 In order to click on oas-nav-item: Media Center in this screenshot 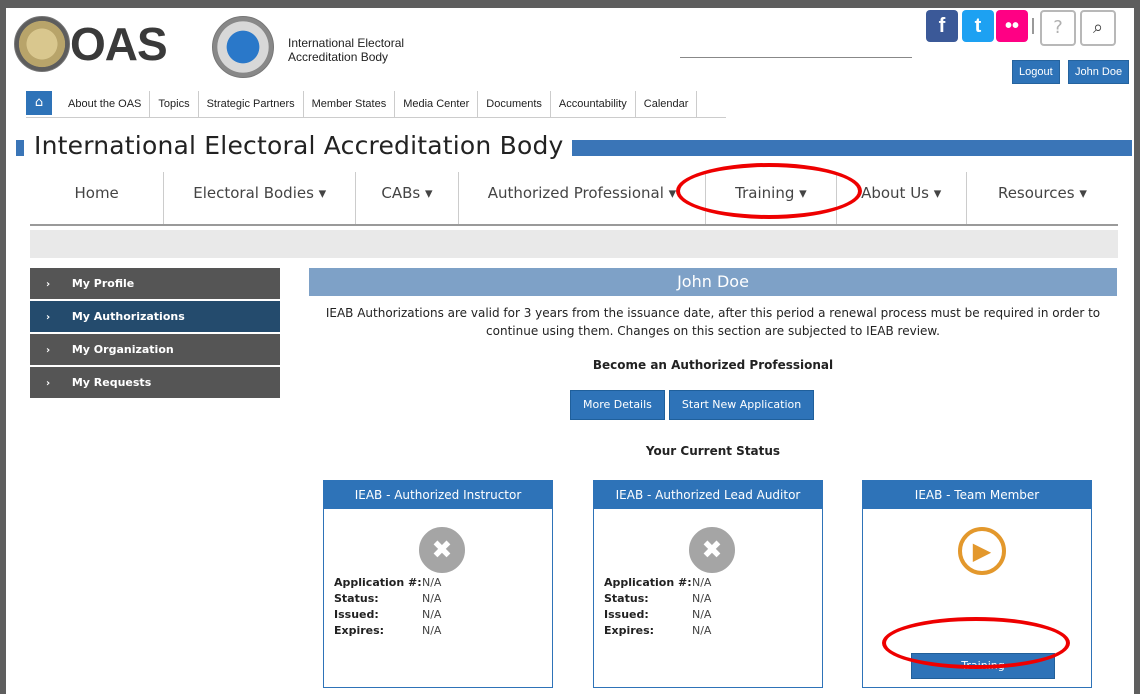, I will do `click(437, 104)`.